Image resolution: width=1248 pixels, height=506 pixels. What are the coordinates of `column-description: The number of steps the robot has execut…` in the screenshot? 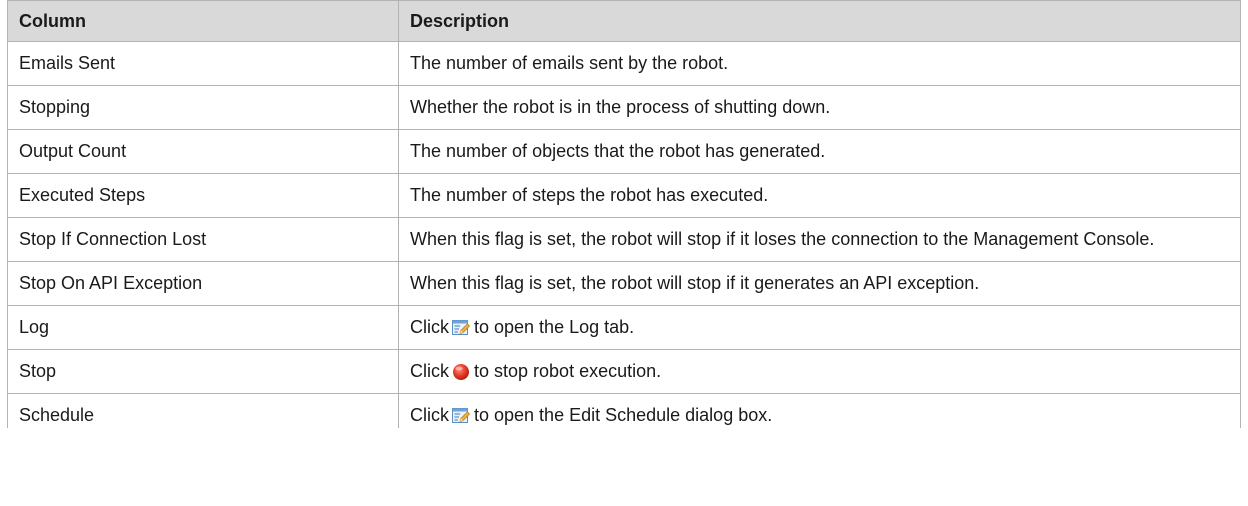 It's located at (819, 195).